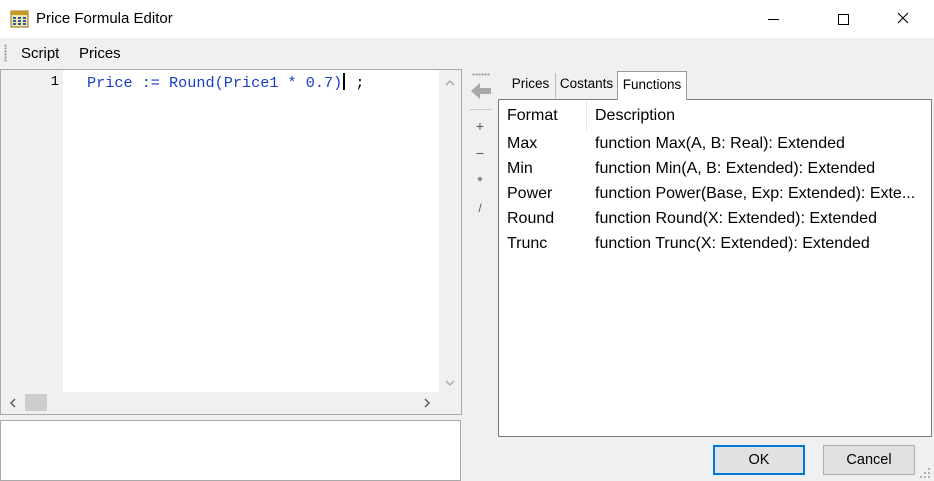  What do you see at coordinates (251, 83) in the screenshot?
I see `code-token: Price1` at bounding box center [251, 83].